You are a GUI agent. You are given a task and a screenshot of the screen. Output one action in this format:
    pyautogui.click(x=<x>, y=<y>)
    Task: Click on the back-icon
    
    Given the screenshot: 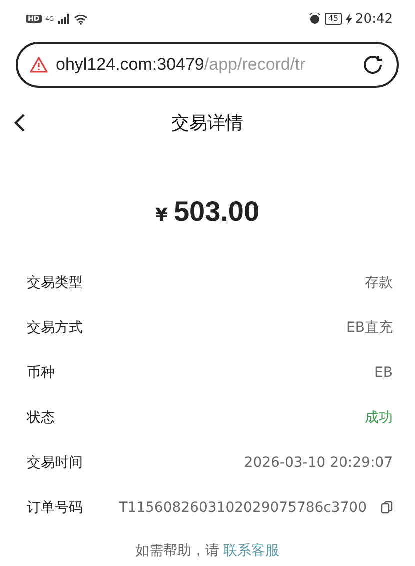 What is the action you would take?
    pyautogui.click(x=20, y=123)
    